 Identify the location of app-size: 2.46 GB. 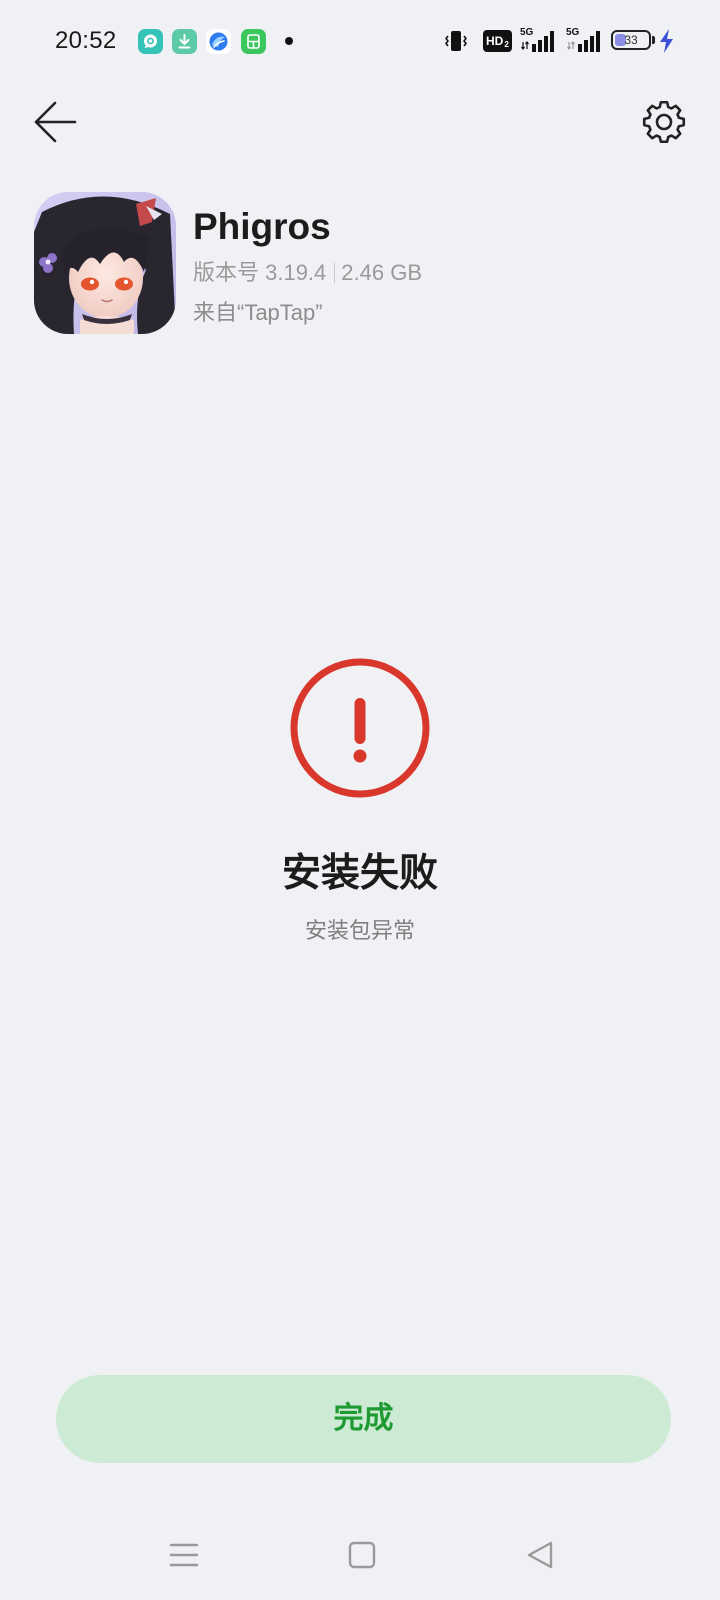
(381, 272).